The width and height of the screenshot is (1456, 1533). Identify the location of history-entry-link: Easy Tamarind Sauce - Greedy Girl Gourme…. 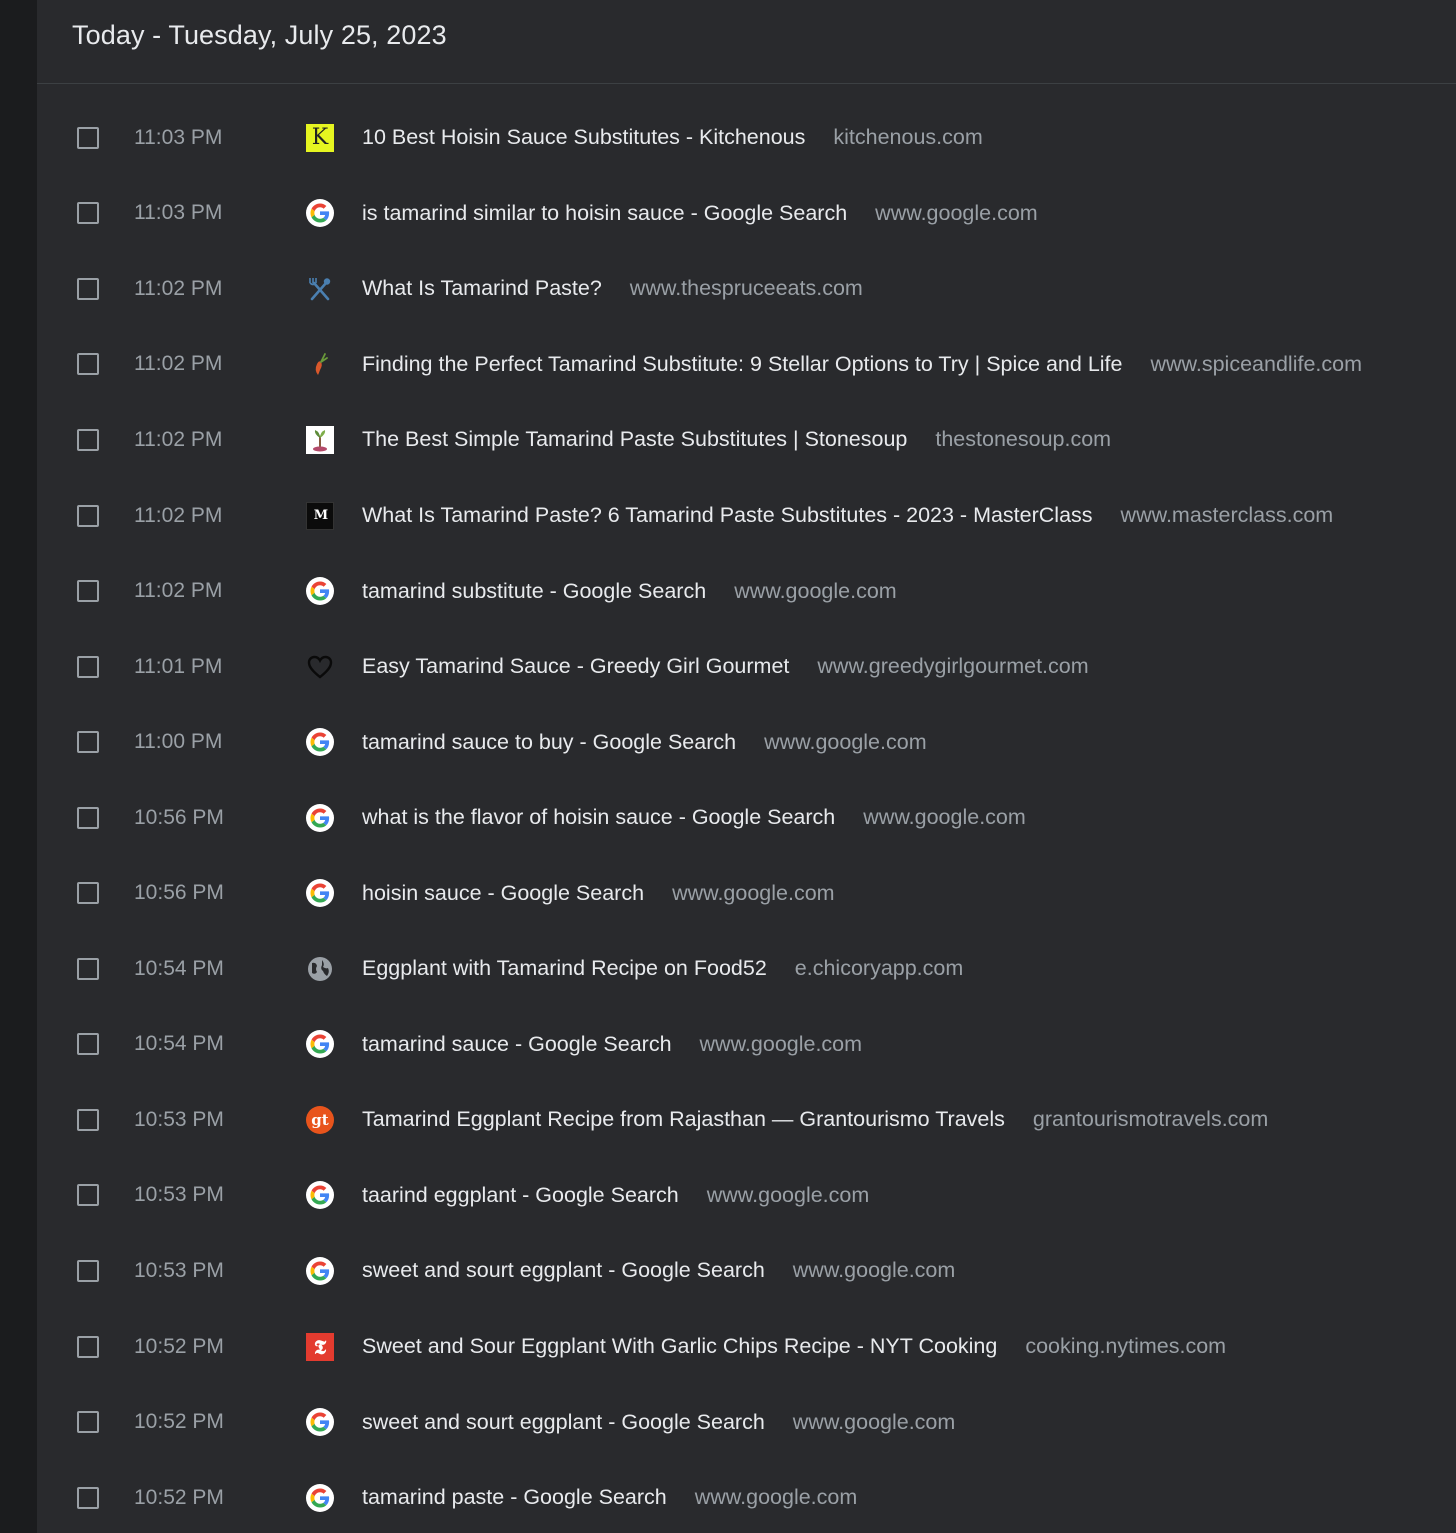
(725, 666).